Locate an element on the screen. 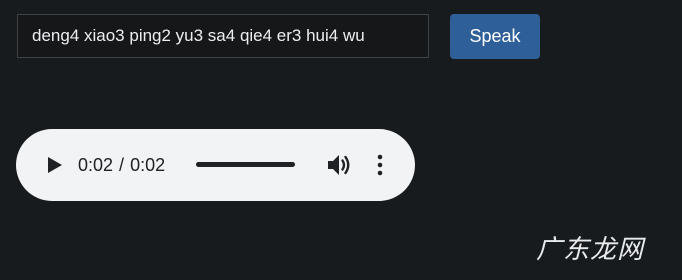 This screenshot has height=280, width=682. more-options-button is located at coordinates (380, 165).